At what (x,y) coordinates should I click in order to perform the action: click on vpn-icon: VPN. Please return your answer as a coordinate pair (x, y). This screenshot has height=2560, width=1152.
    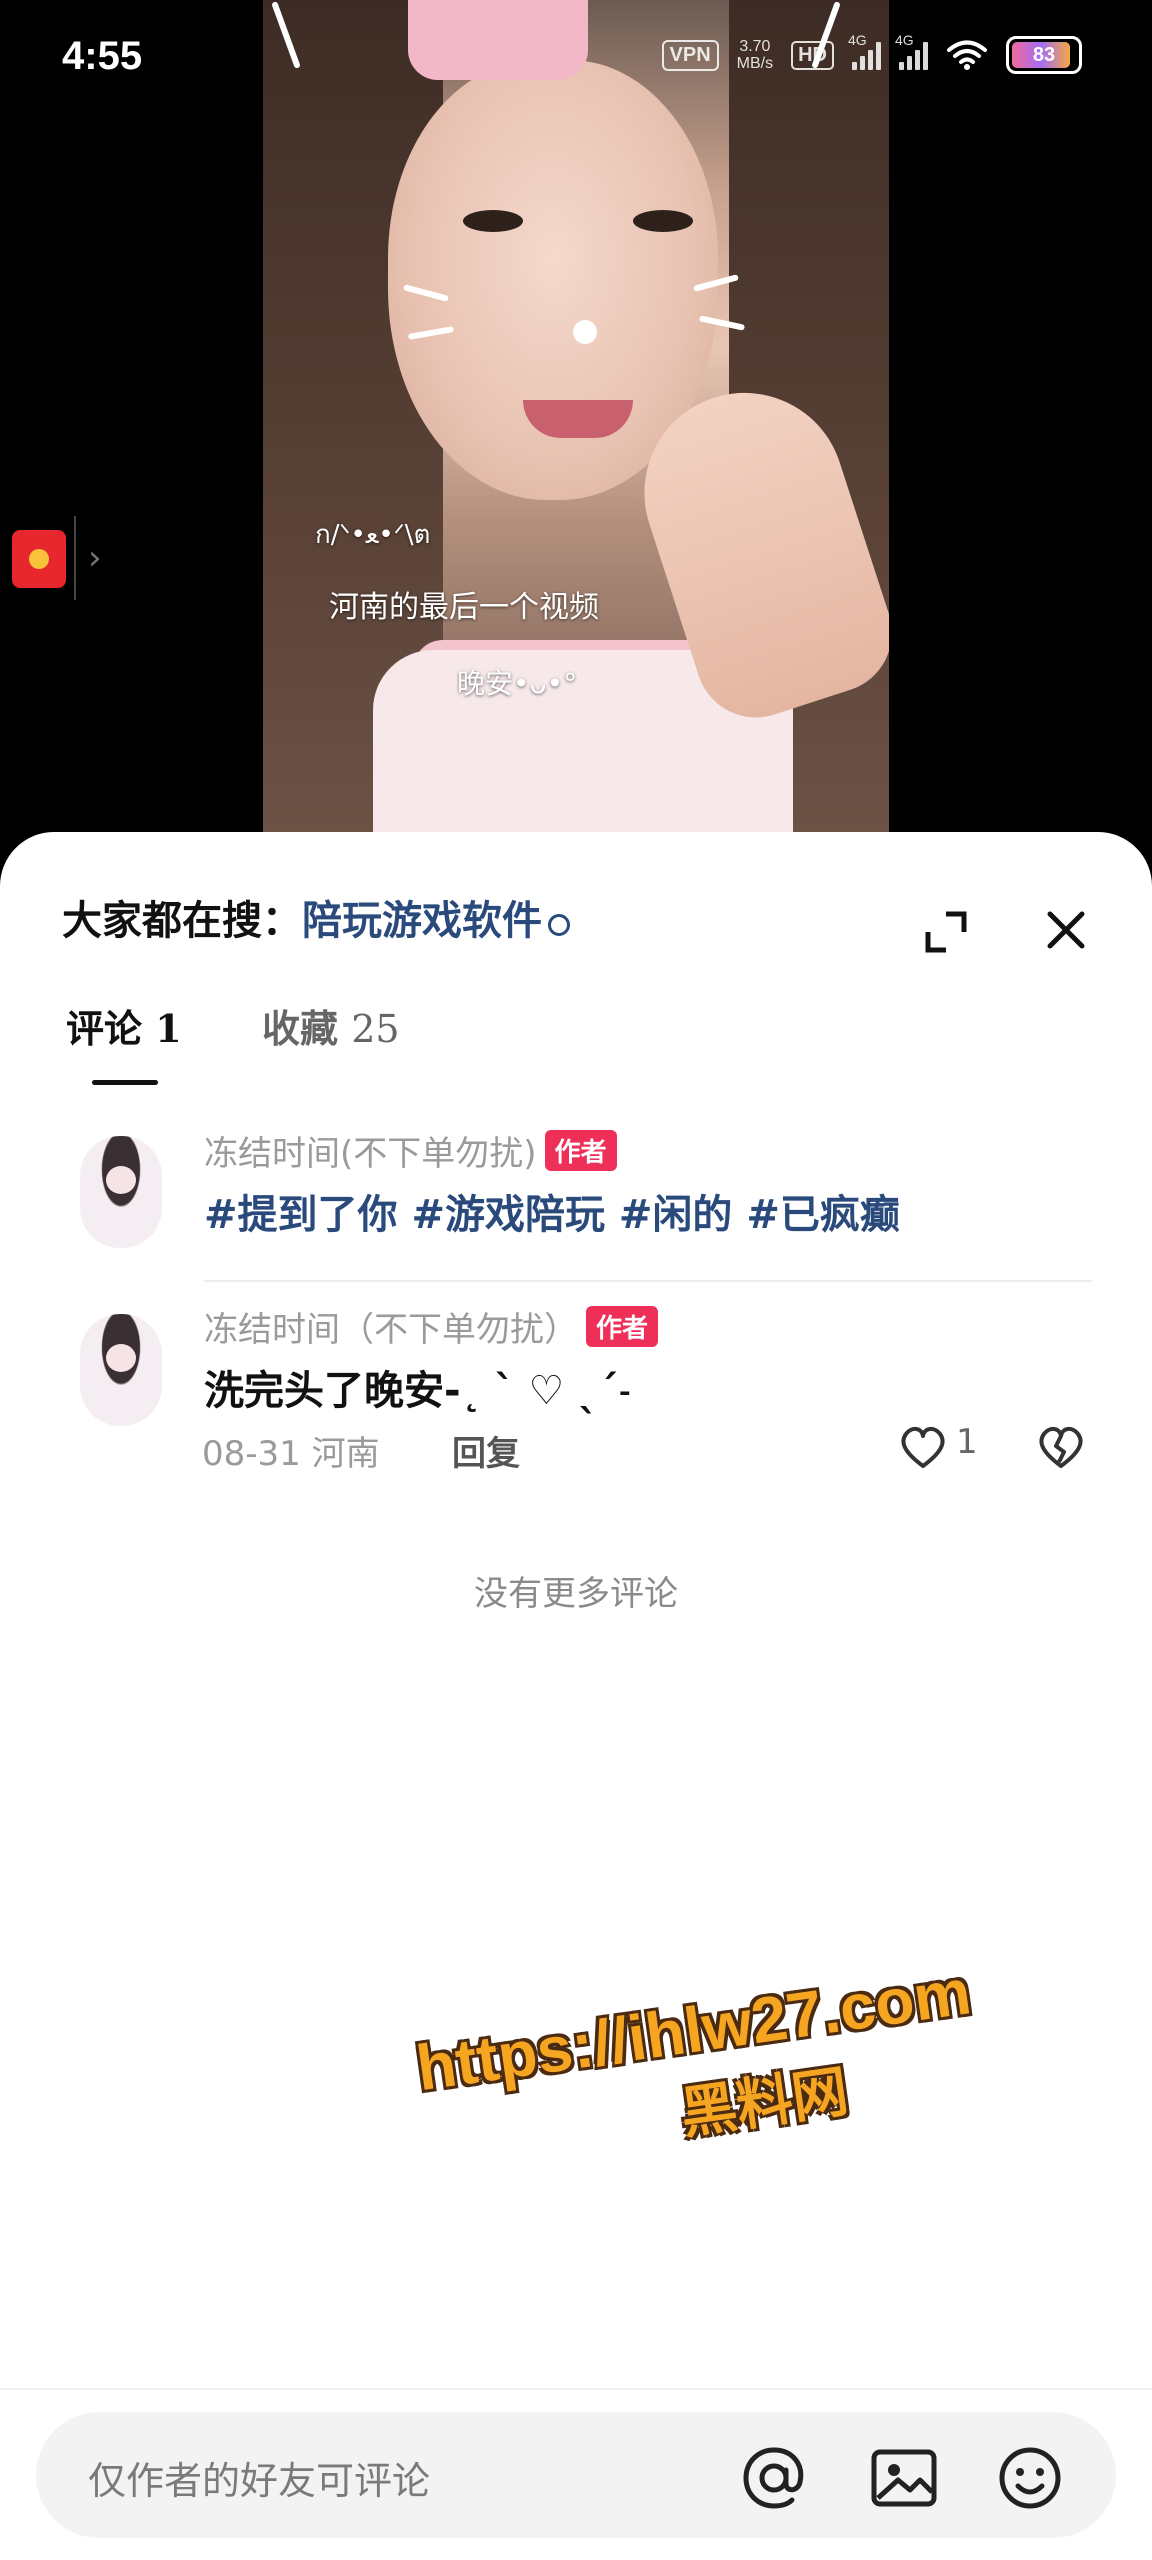
    Looking at the image, I should click on (690, 55).